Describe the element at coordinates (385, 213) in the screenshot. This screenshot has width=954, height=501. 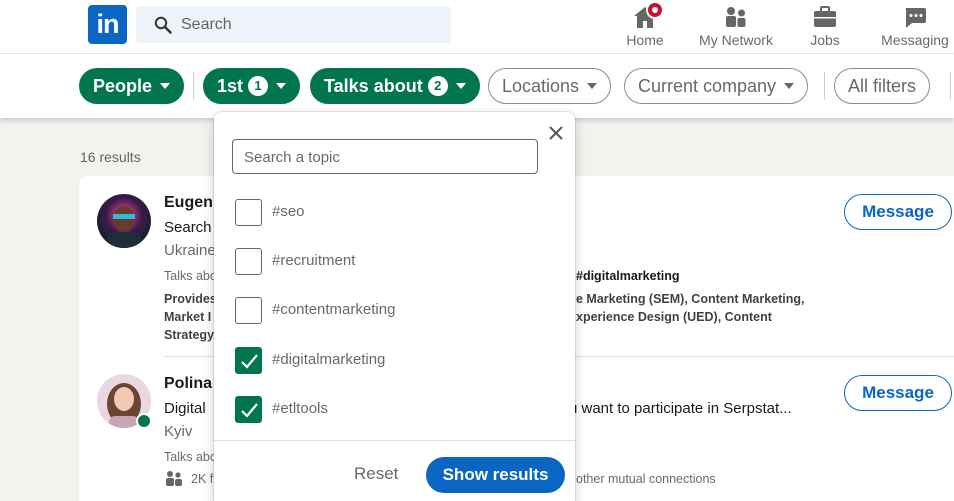
I see `topic-option-seo: #seo` at that location.